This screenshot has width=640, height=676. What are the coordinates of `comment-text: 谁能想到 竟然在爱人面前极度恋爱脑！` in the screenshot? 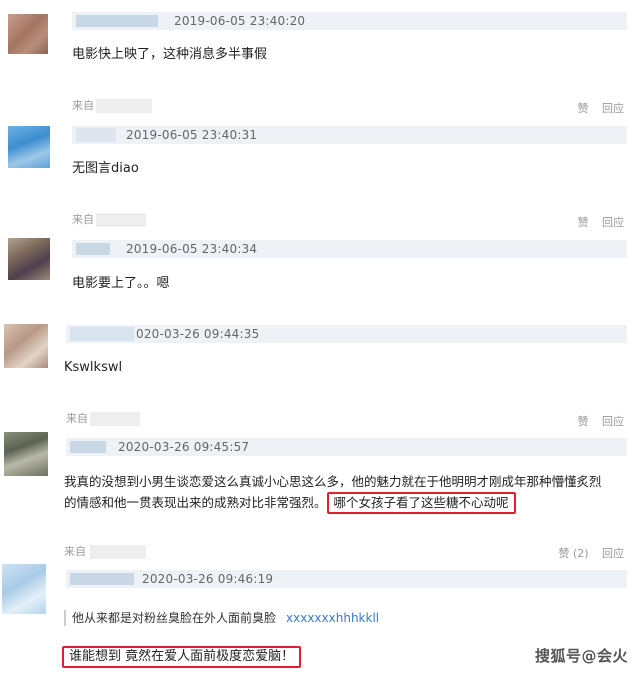 It's located at (182, 657).